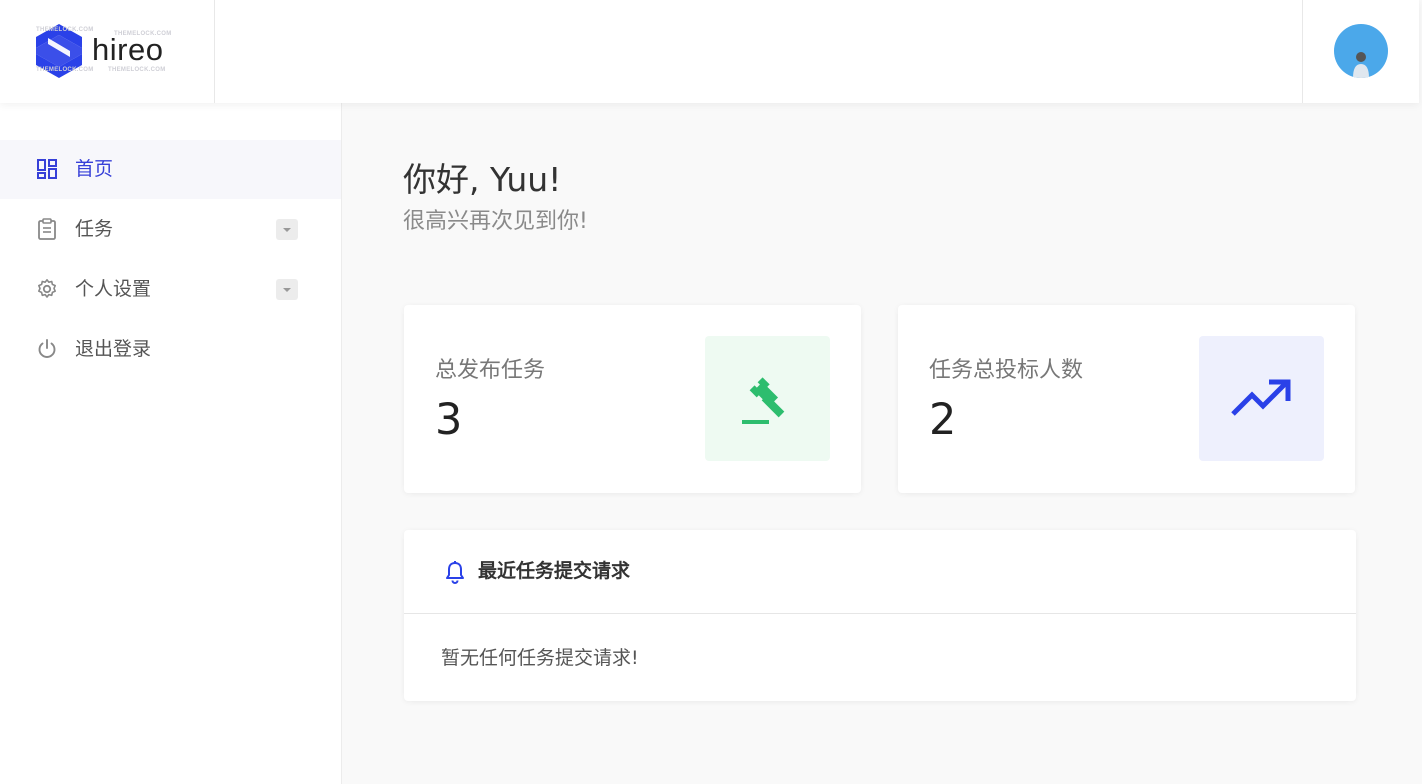 The width and height of the screenshot is (1422, 784). Describe the element at coordinates (632, 399) in the screenshot. I see `stat-card-posted-tasks: 总发布任务 3` at that location.